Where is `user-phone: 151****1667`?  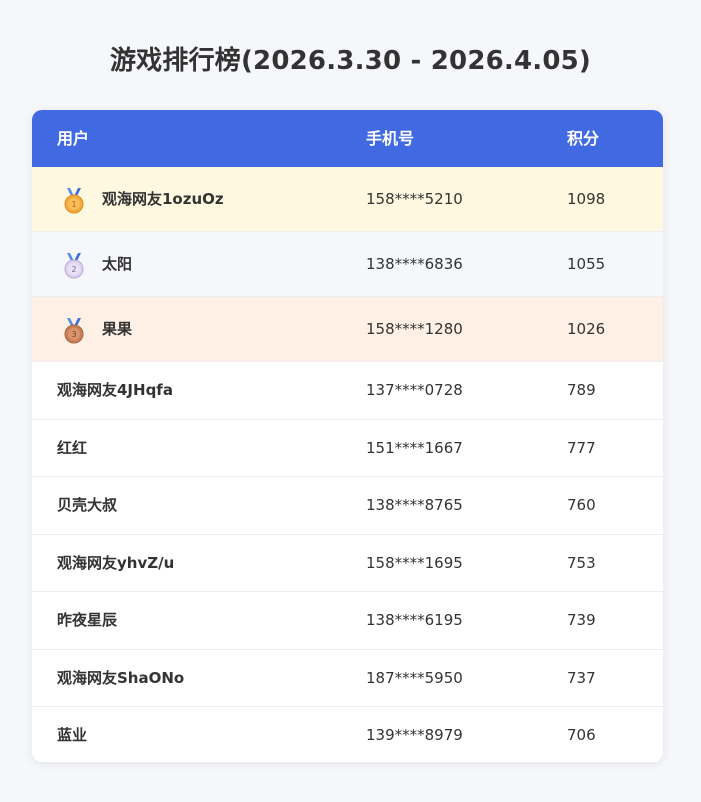 user-phone: 151****1667 is located at coordinates (414, 447).